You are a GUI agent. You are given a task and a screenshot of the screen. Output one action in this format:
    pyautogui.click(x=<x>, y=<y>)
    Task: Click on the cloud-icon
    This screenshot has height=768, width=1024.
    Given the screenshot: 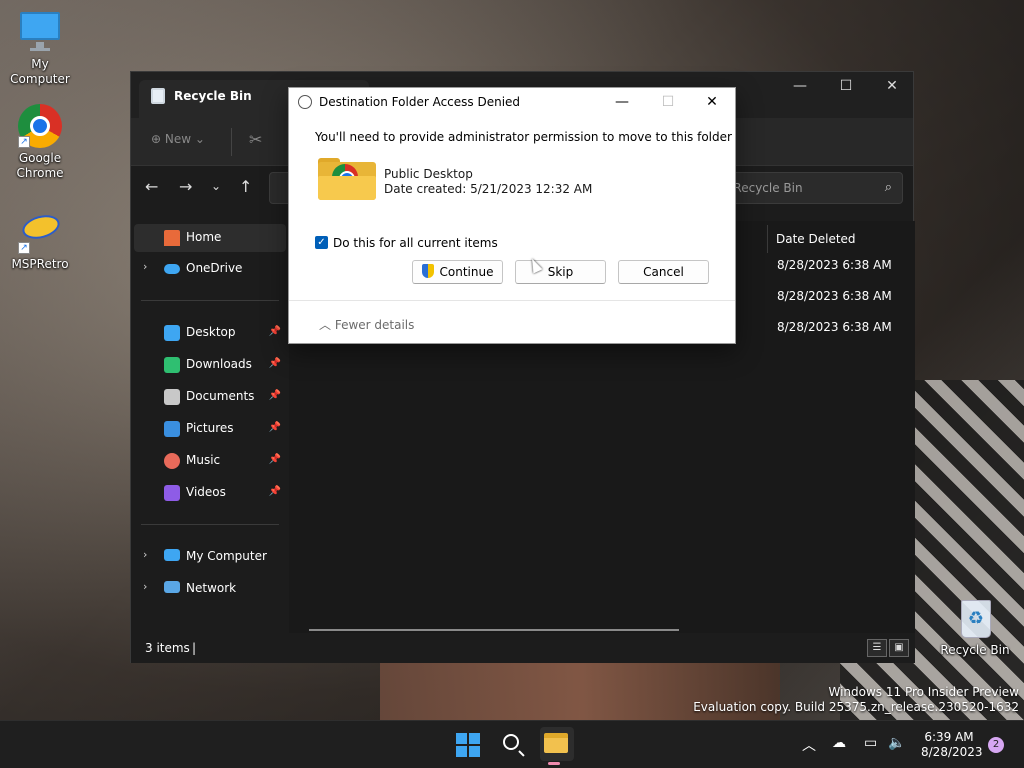 What is the action you would take?
    pyautogui.click(x=172, y=269)
    